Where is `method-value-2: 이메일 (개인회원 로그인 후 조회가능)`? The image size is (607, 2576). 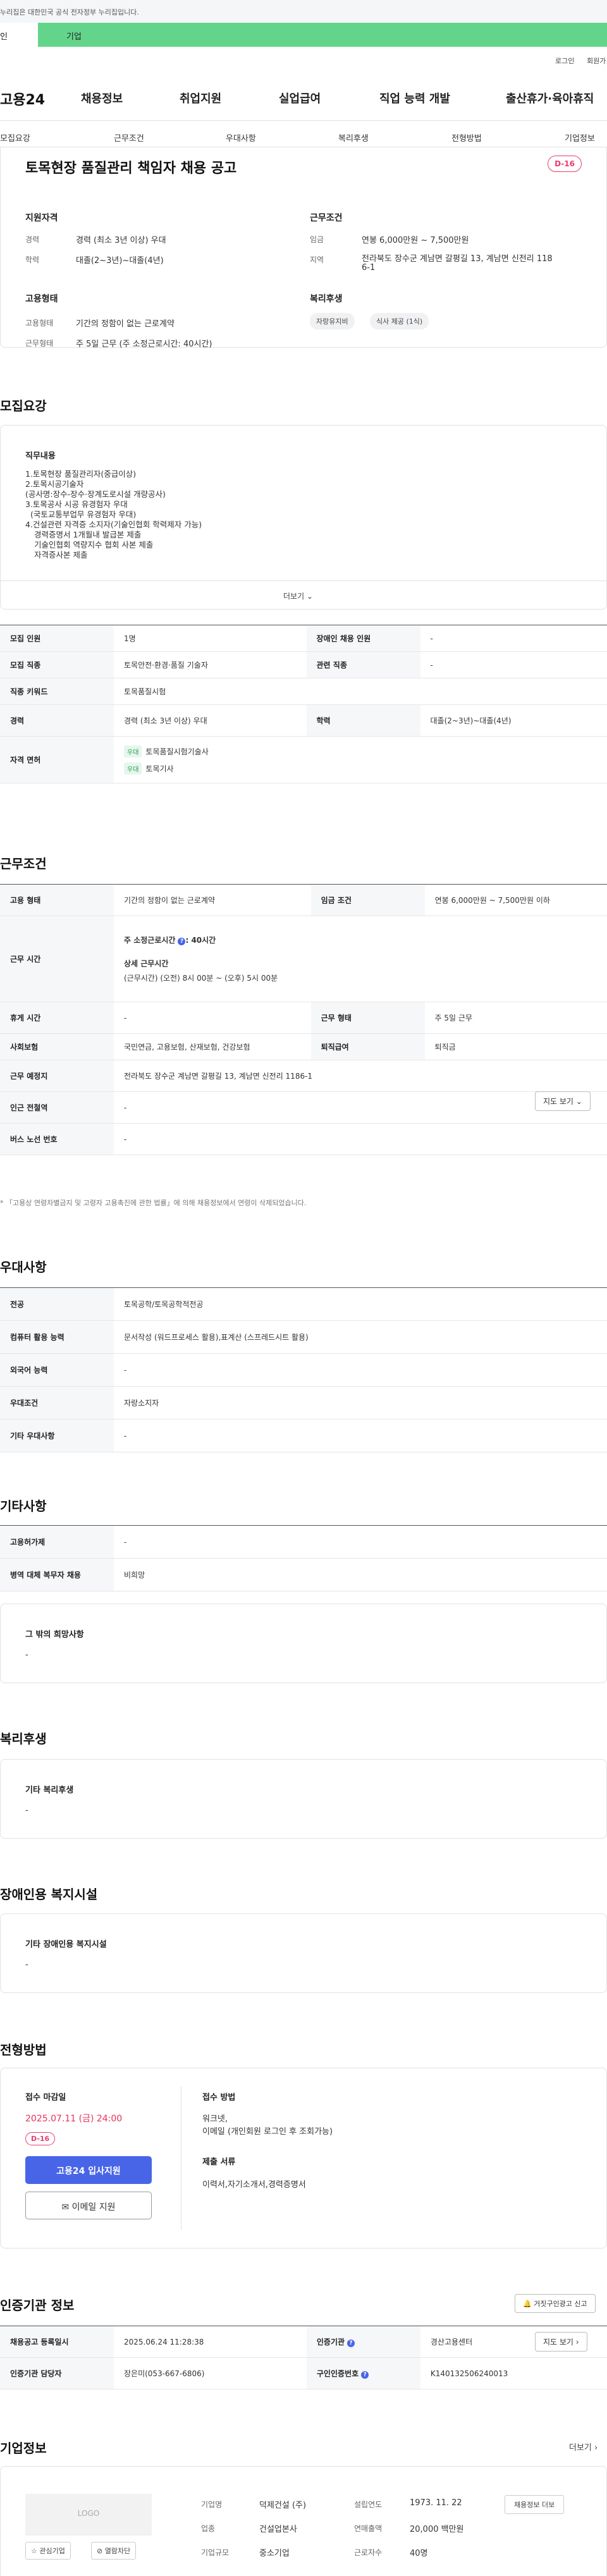 method-value-2: 이메일 (개인회원 로그인 후 조회가능) is located at coordinates (267, 2132).